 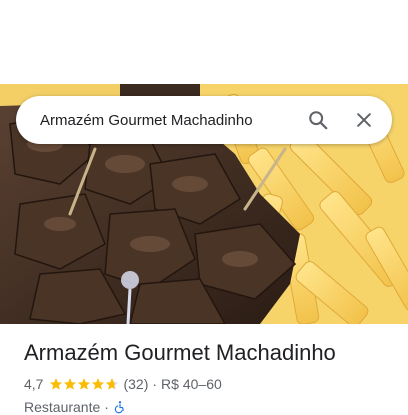 What do you see at coordinates (119, 407) in the screenshot?
I see `wheelchair-icon` at bounding box center [119, 407].